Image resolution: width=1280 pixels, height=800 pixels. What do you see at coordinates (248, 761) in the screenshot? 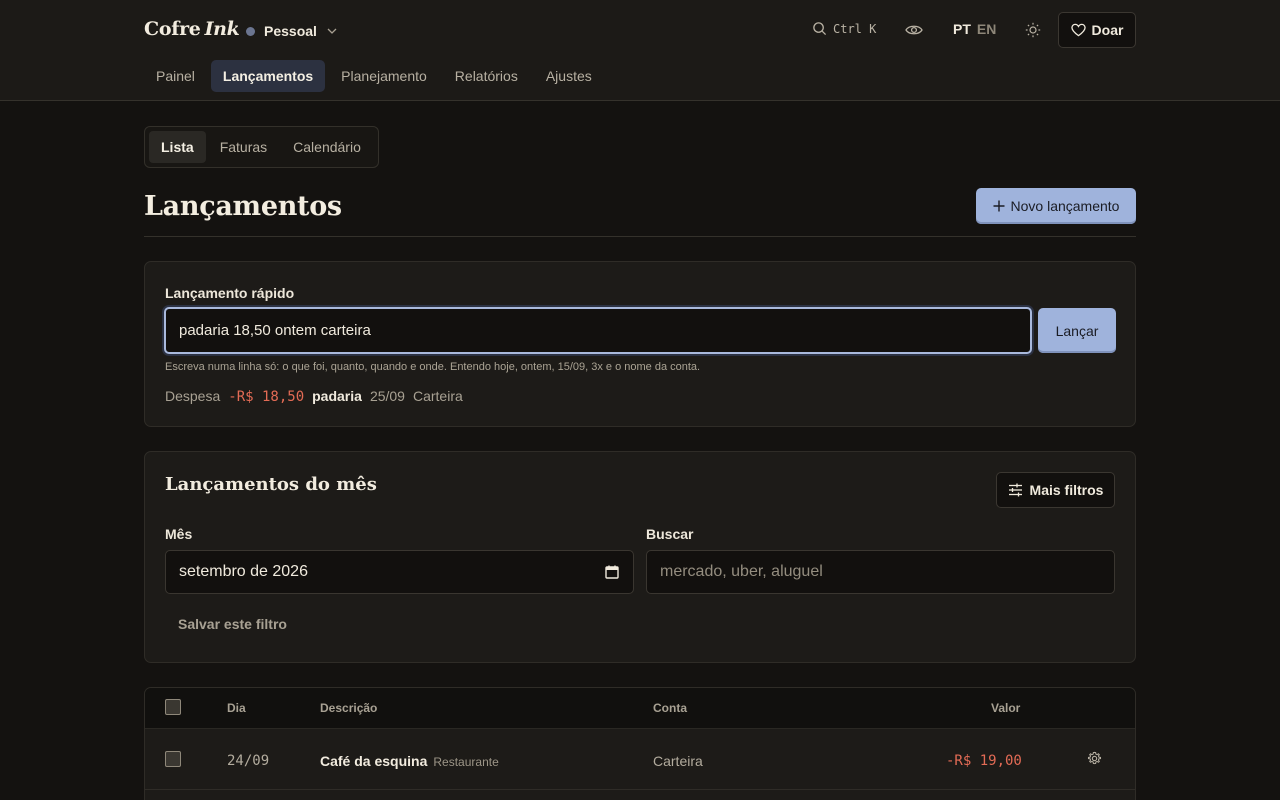
I see `row-day: 24/09` at bounding box center [248, 761].